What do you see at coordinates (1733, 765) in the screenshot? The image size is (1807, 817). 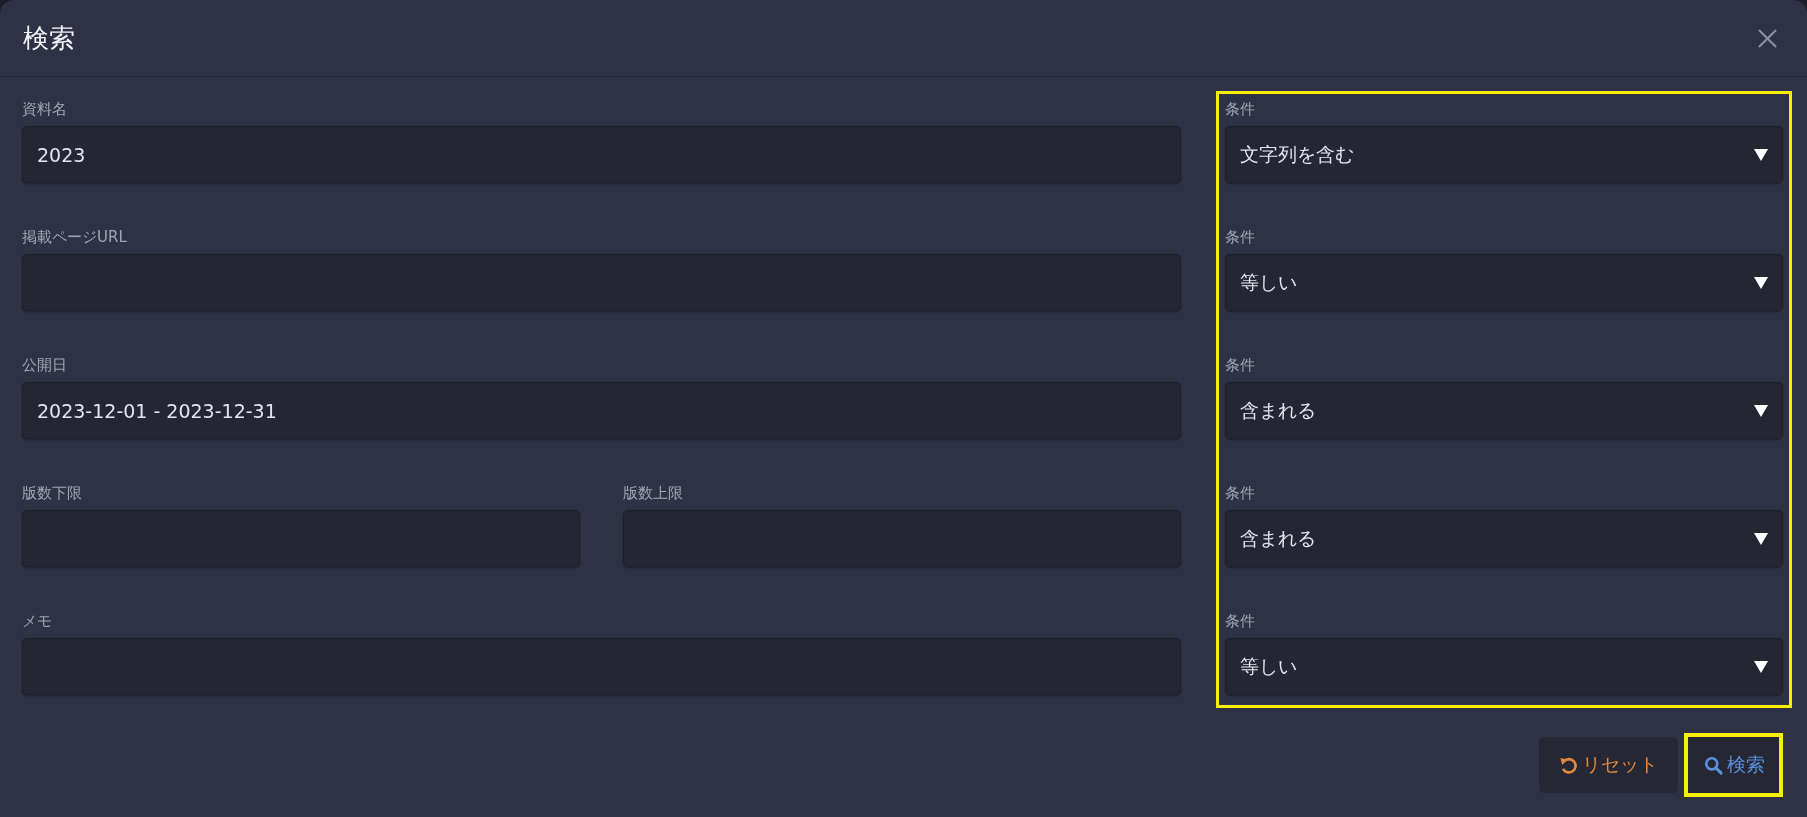 I see `search-button: 検索` at bounding box center [1733, 765].